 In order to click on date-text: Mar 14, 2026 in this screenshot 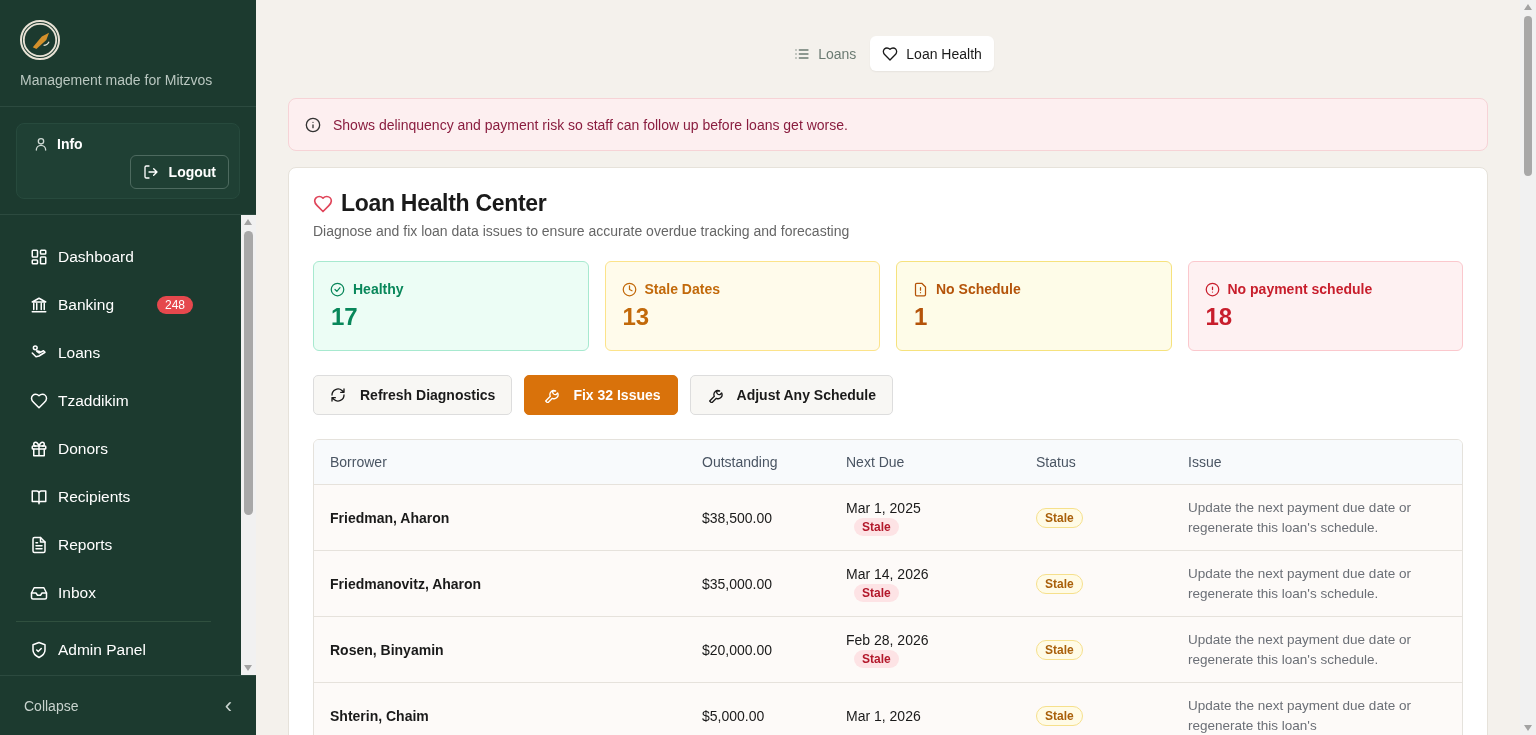, I will do `click(887, 573)`.